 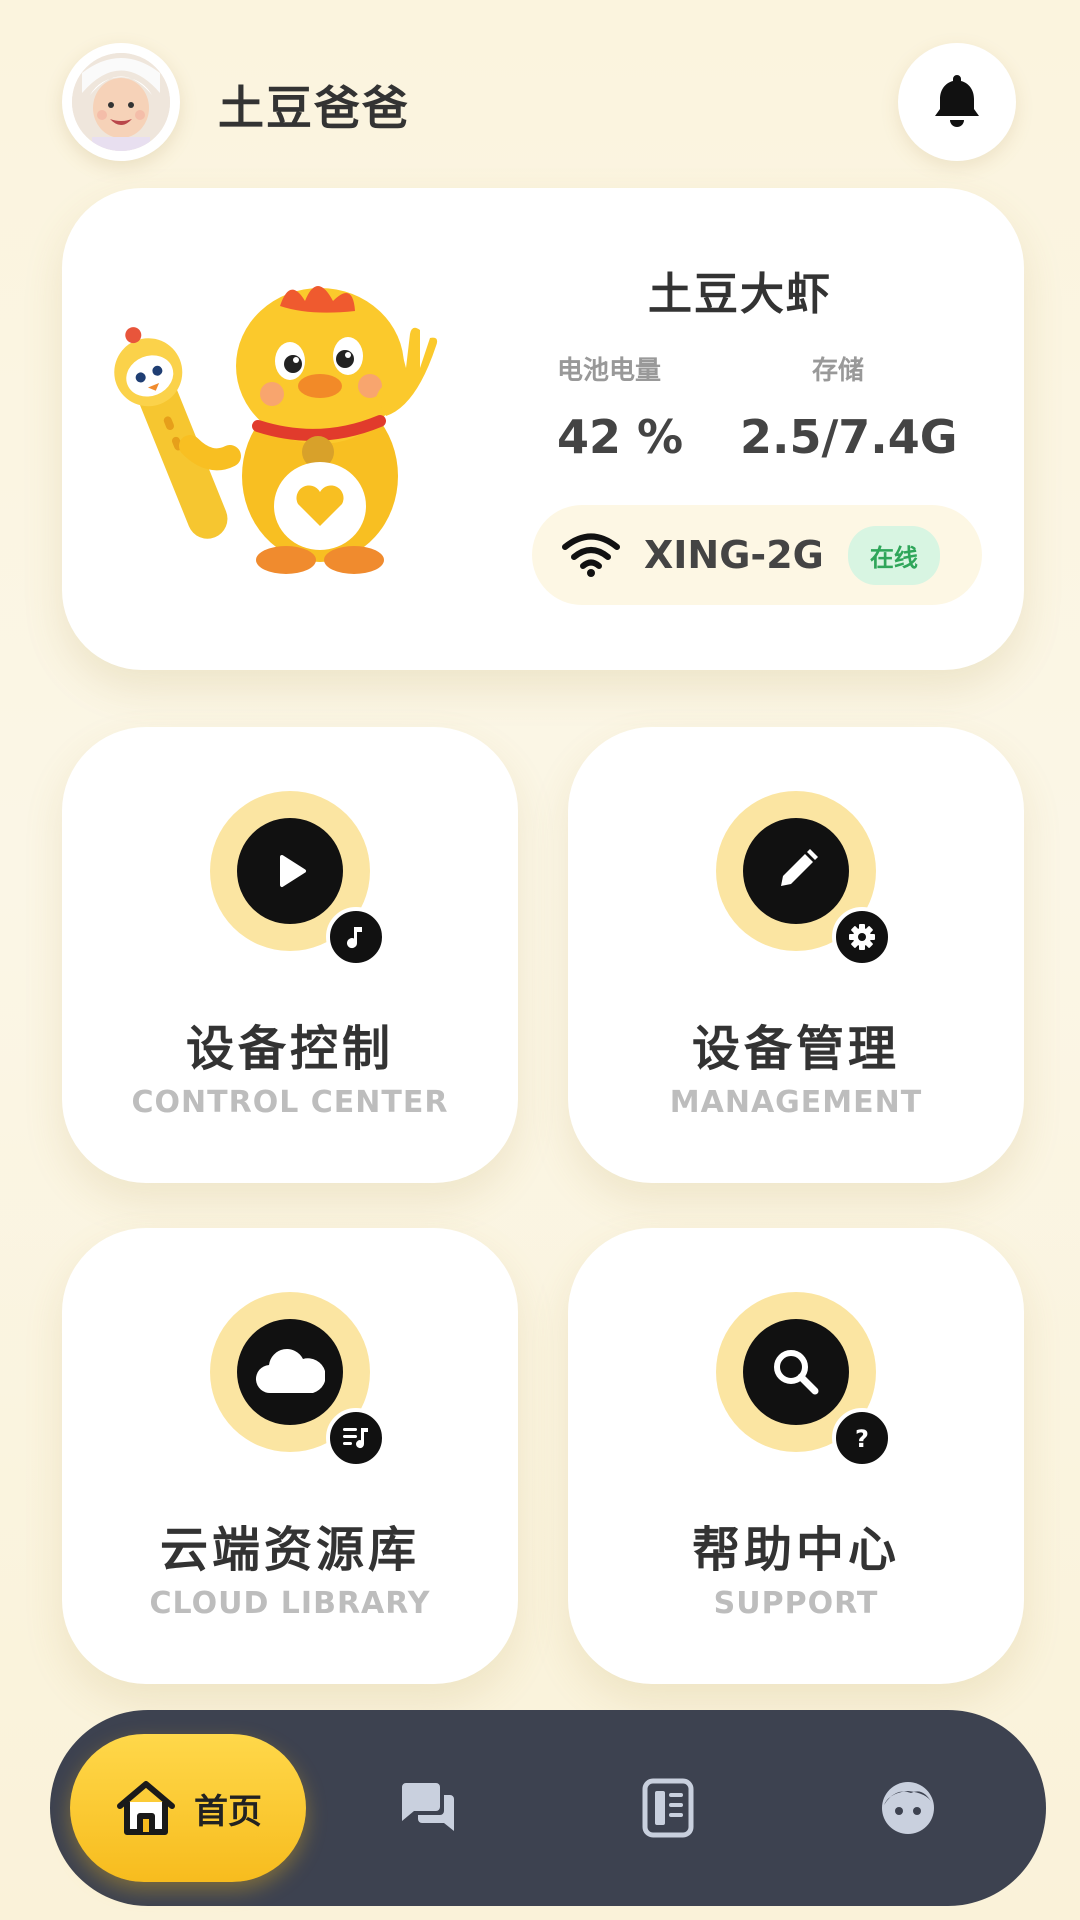 I want to click on cloud-library-card: 云端资源库 CLOUD LIBRARY, so click(x=290, y=1456).